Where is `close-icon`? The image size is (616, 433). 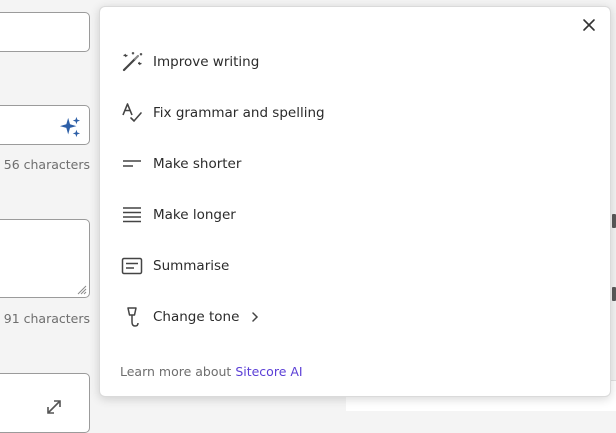
close-icon is located at coordinates (589, 25).